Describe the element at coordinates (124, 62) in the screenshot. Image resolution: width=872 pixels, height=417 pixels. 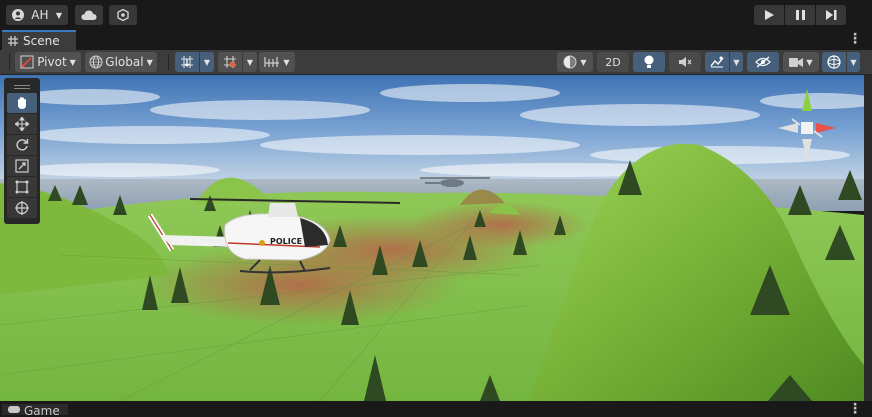
I see `global-label: Global` at that location.